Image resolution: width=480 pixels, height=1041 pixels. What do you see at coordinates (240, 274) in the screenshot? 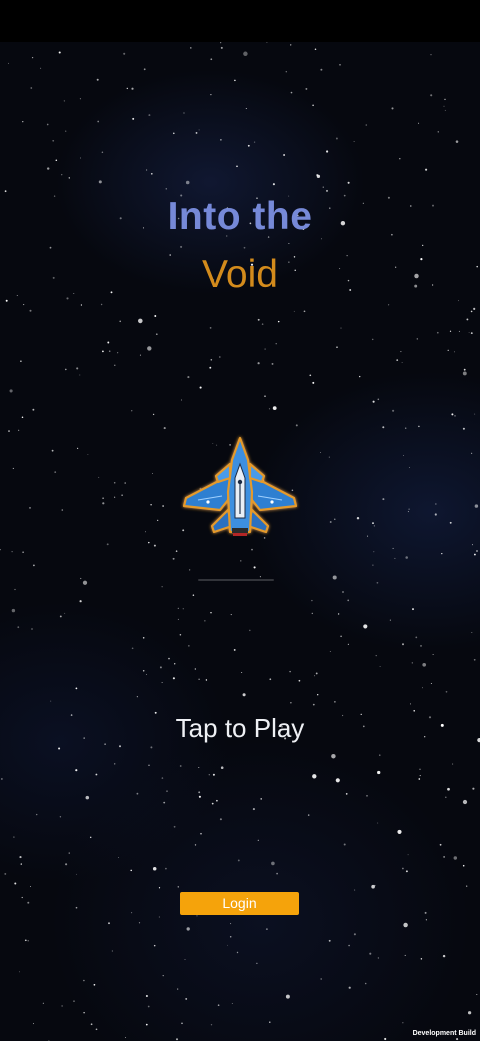
I see `game-title-line-2: Void` at bounding box center [240, 274].